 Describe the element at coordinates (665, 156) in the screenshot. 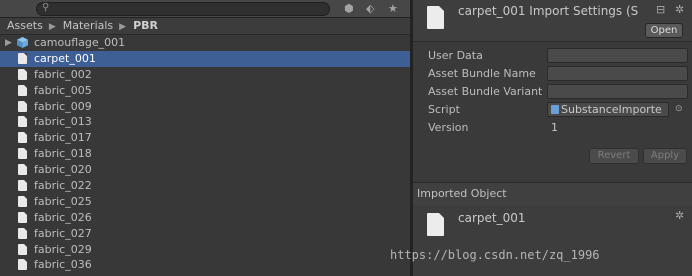

I see `apply-button: Apply` at that location.